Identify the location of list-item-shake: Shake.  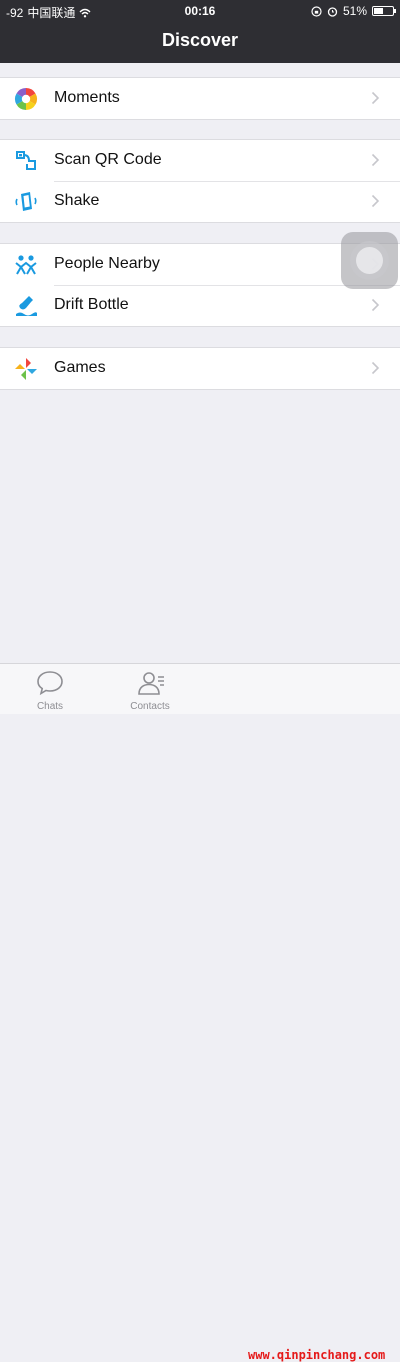
(200, 201).